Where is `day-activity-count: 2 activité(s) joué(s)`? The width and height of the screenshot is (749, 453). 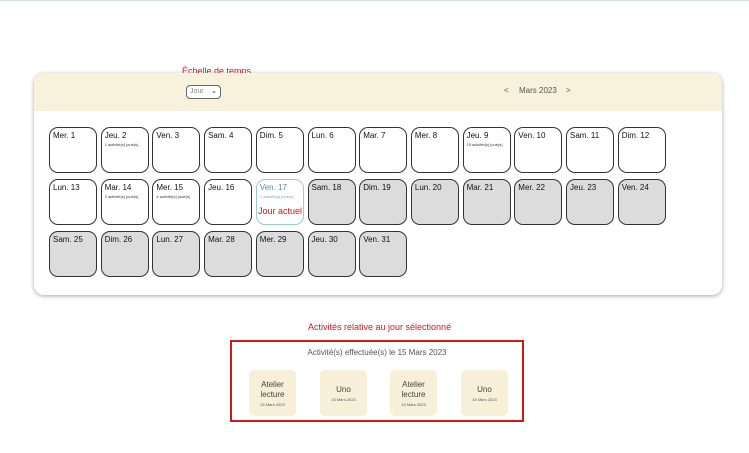 day-activity-count: 2 activité(s) joué(s) is located at coordinates (121, 196).